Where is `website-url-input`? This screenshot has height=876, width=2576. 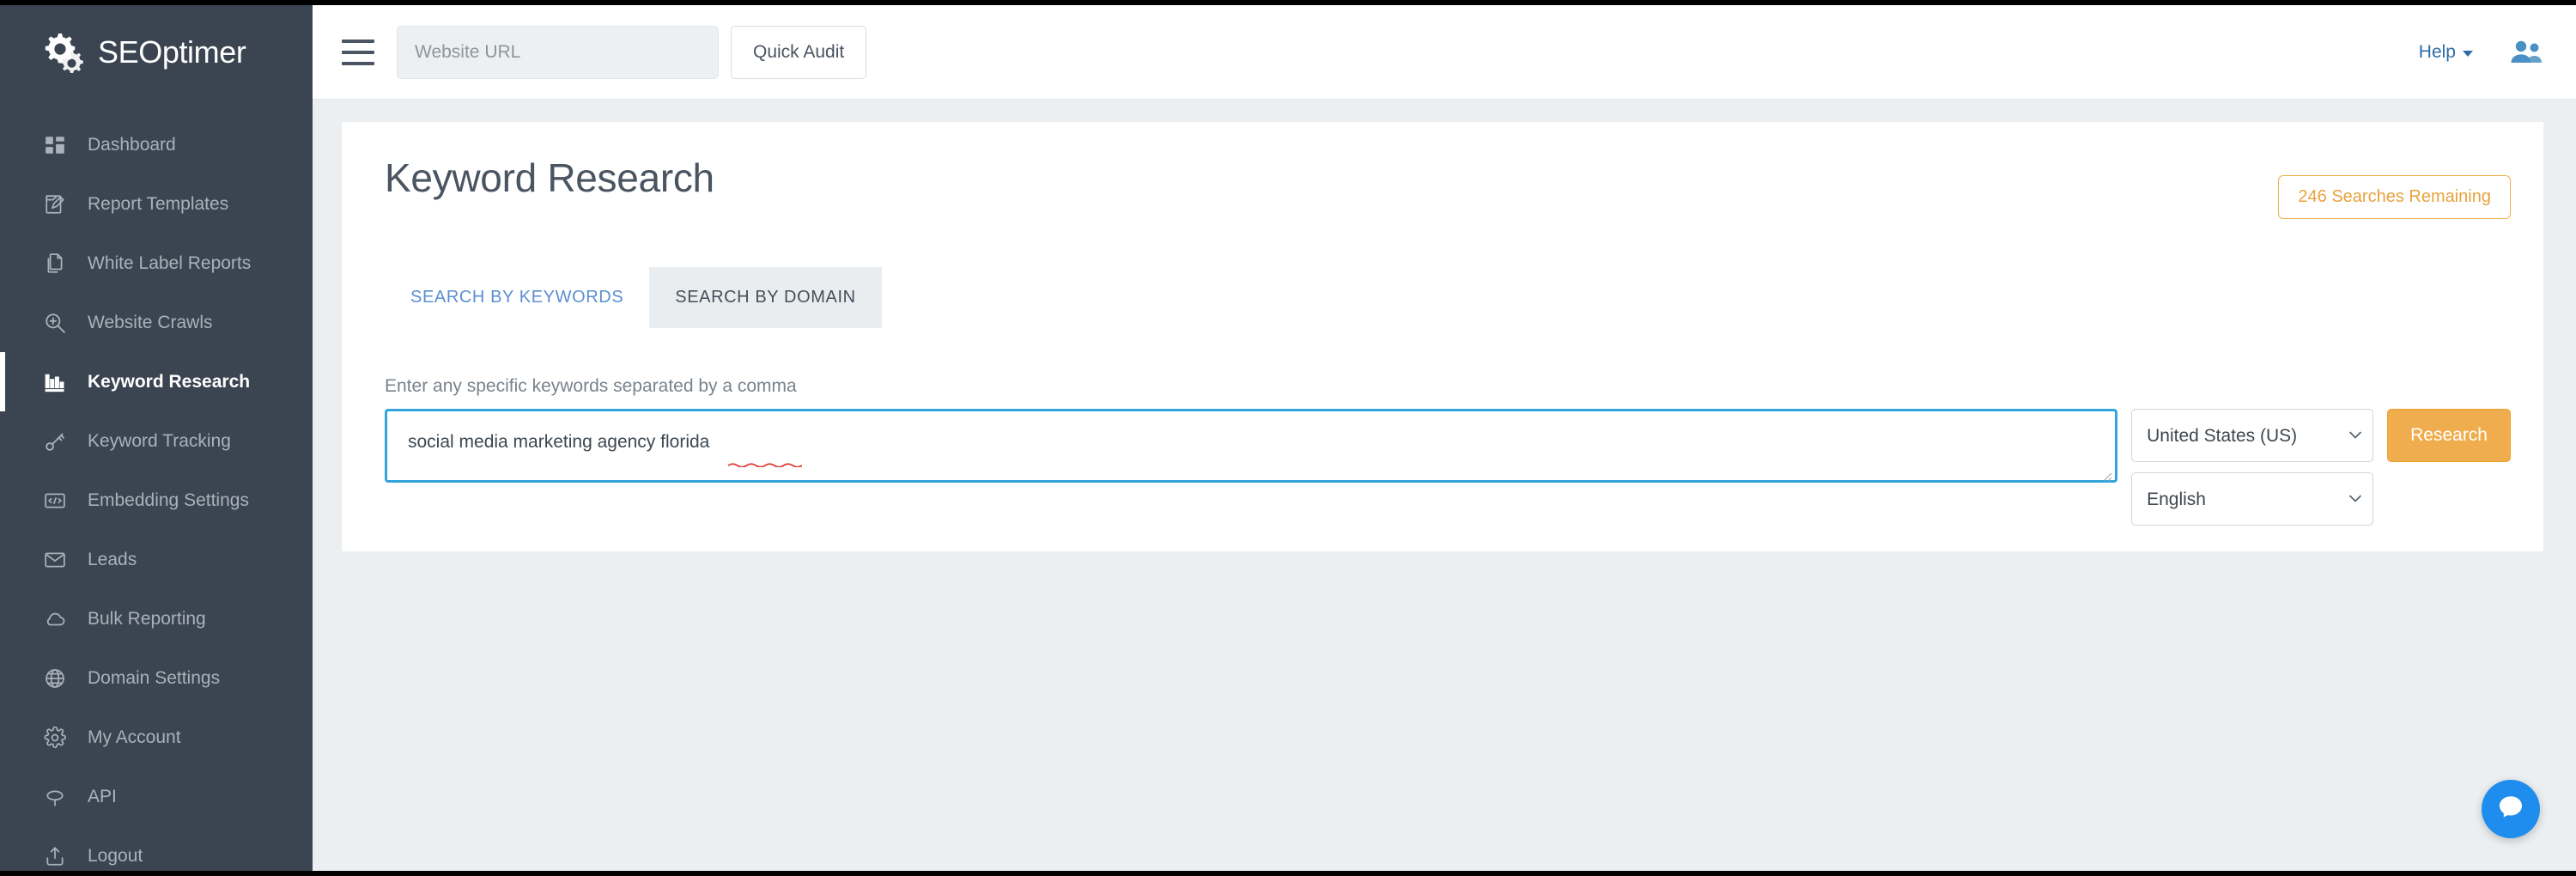
website-url-input is located at coordinates (558, 52).